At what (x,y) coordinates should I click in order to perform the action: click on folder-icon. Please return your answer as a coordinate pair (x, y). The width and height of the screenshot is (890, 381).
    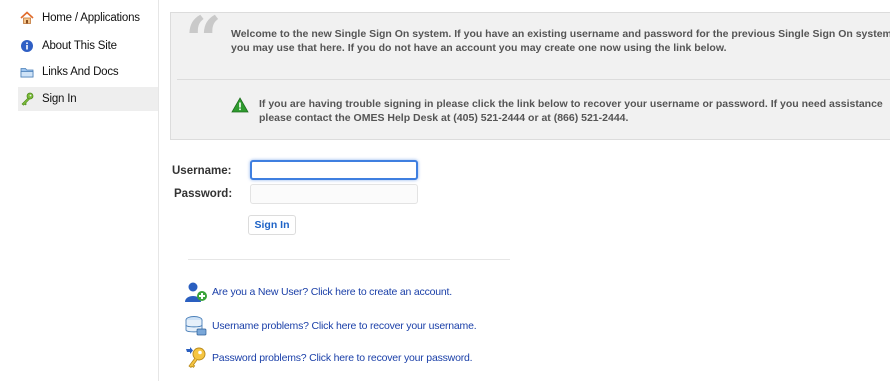
    Looking at the image, I should click on (27, 72).